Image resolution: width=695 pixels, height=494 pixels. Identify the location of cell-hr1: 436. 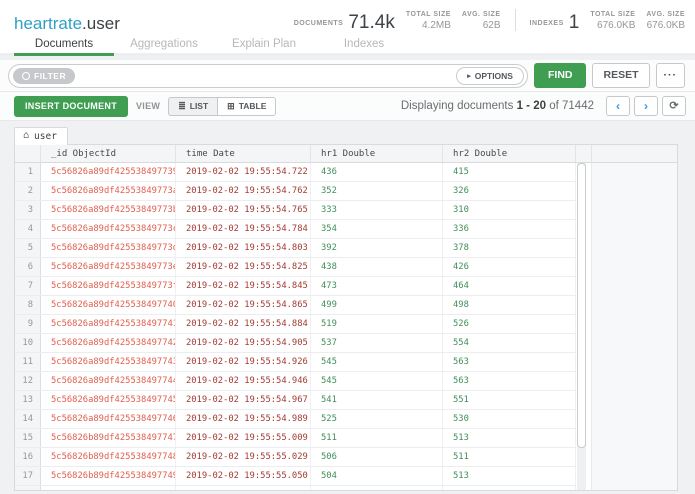
(377, 171).